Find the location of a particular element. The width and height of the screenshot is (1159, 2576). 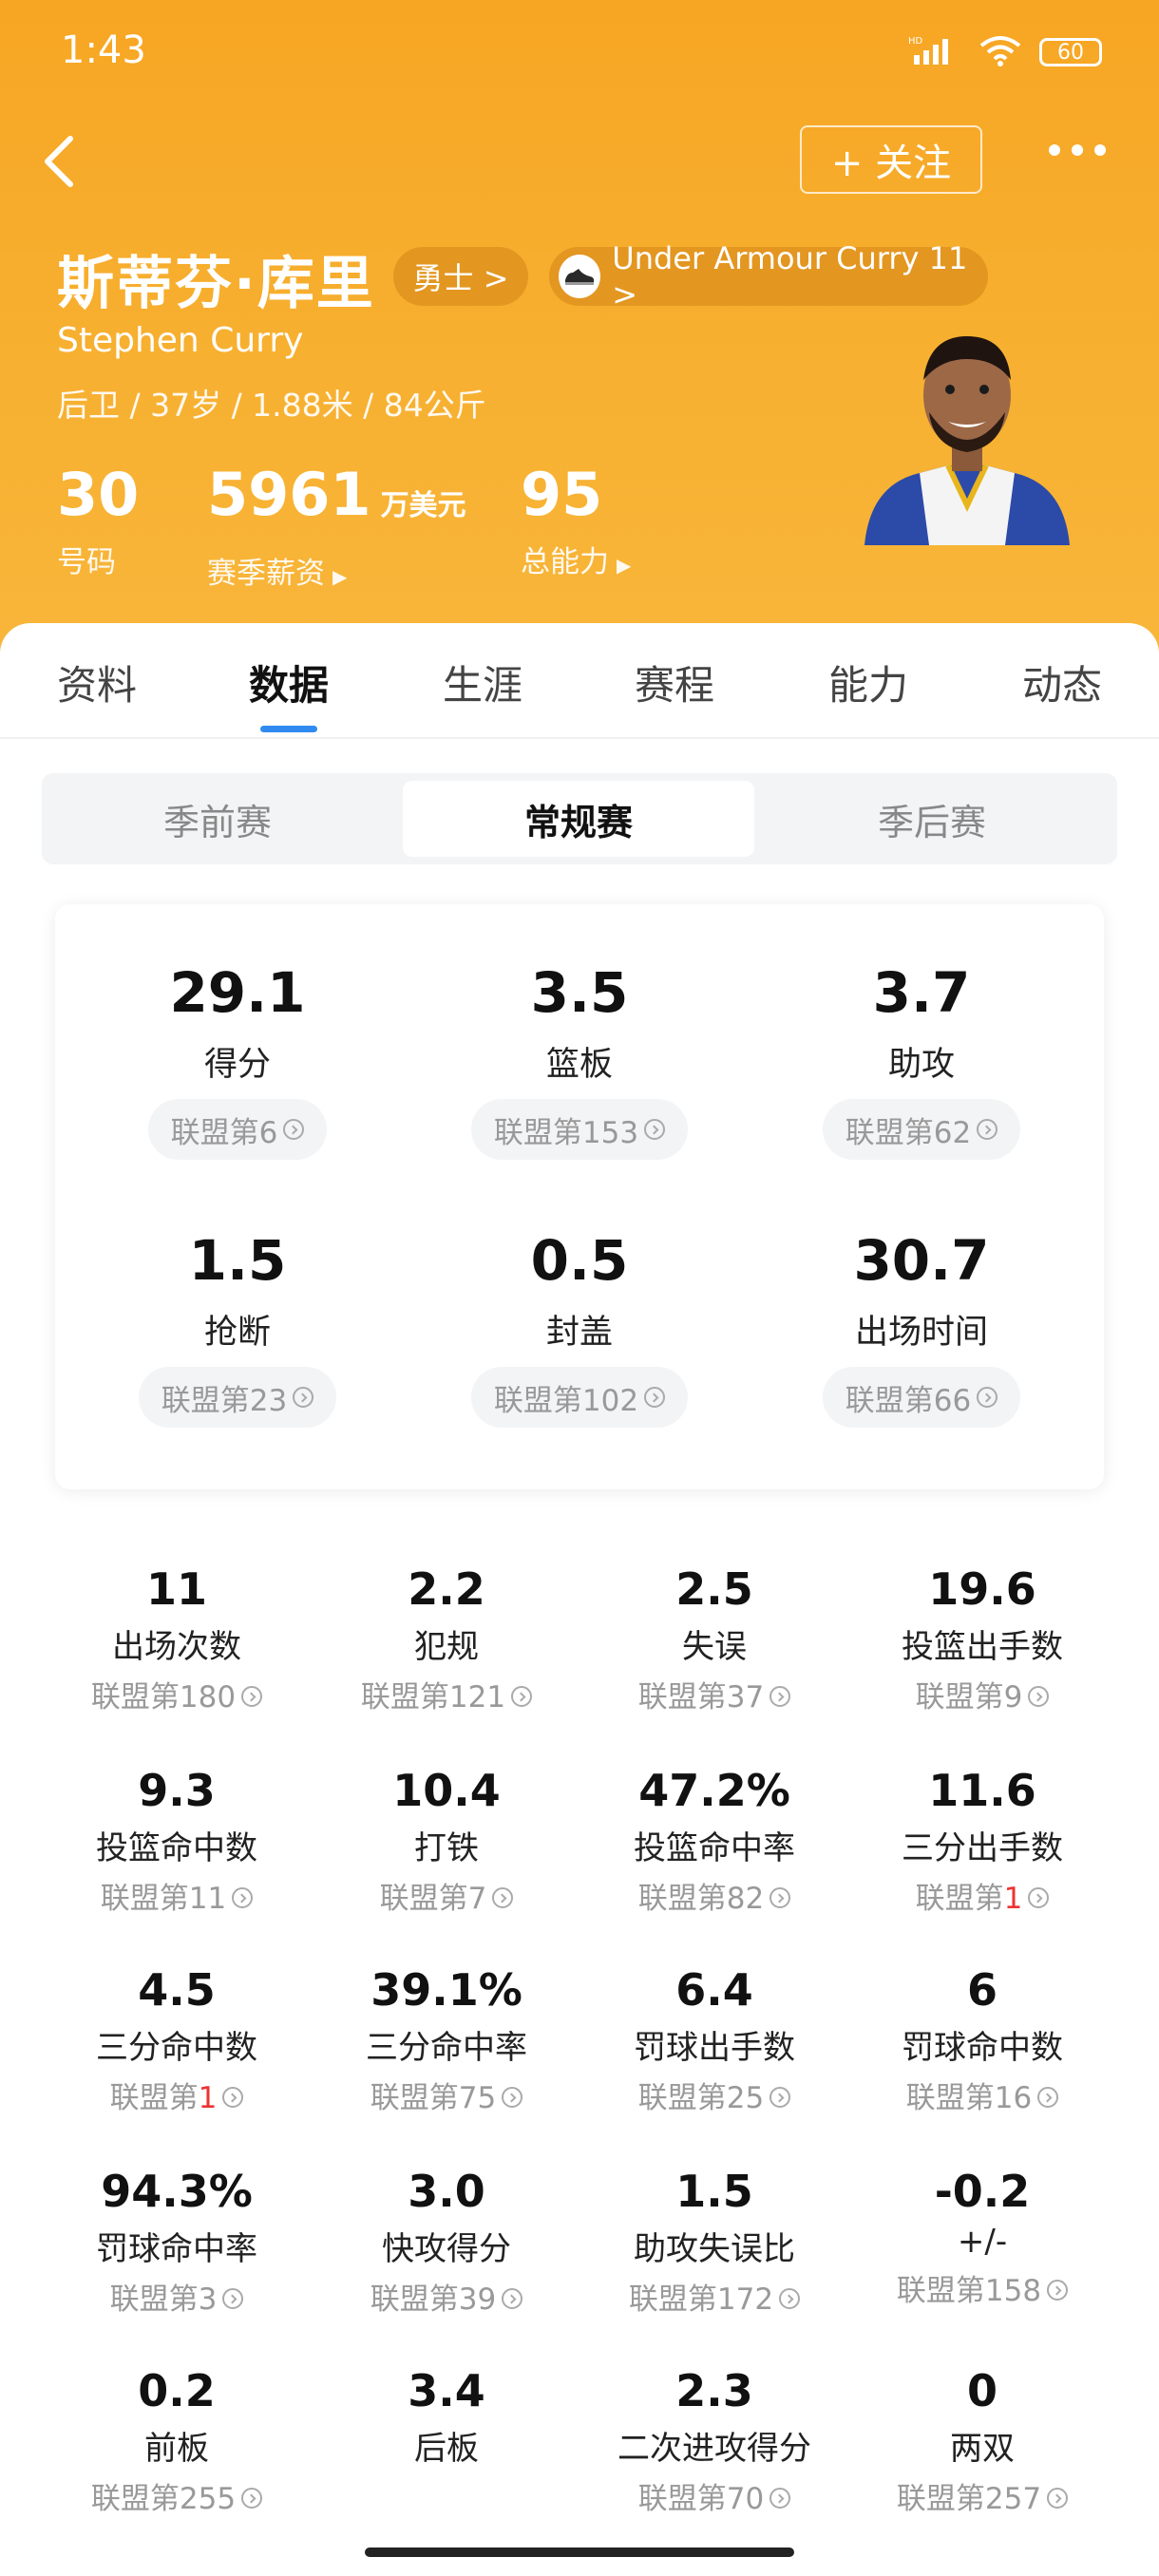

grid-stat-item: 3.4 后板 is located at coordinates (447, 2417).